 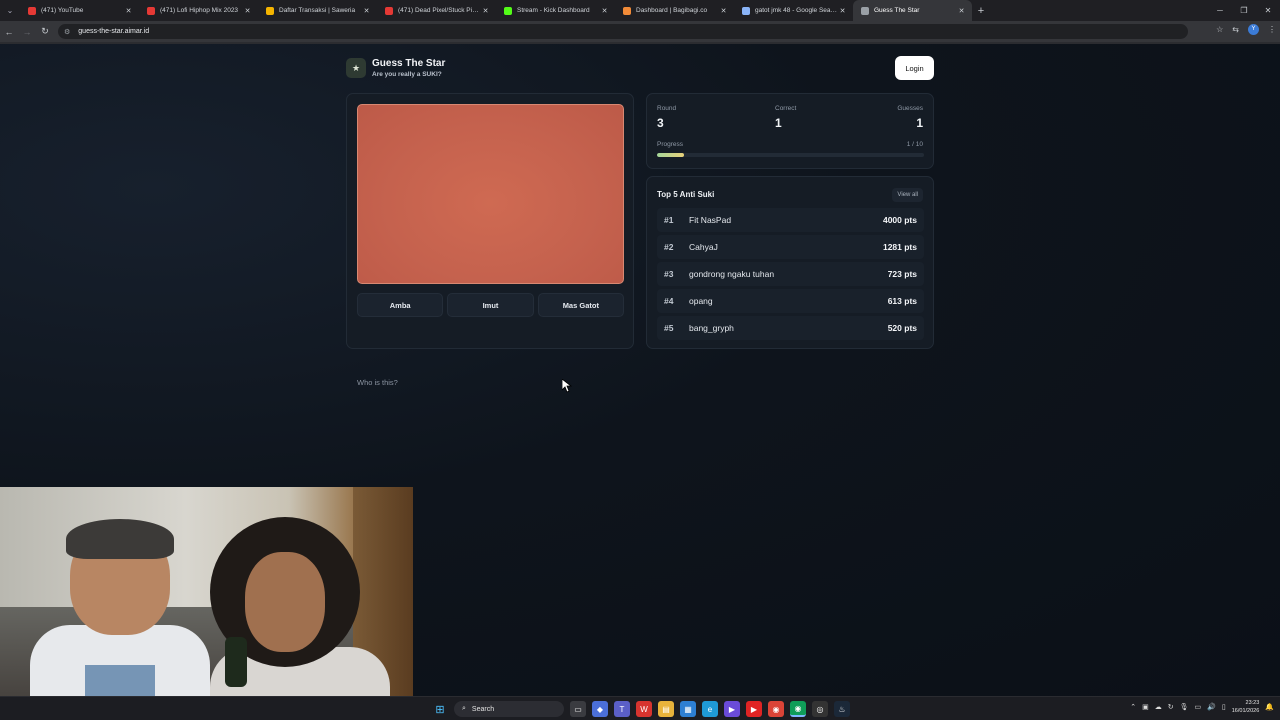 What do you see at coordinates (45, 31) in the screenshot?
I see `reload-icon: ↻` at bounding box center [45, 31].